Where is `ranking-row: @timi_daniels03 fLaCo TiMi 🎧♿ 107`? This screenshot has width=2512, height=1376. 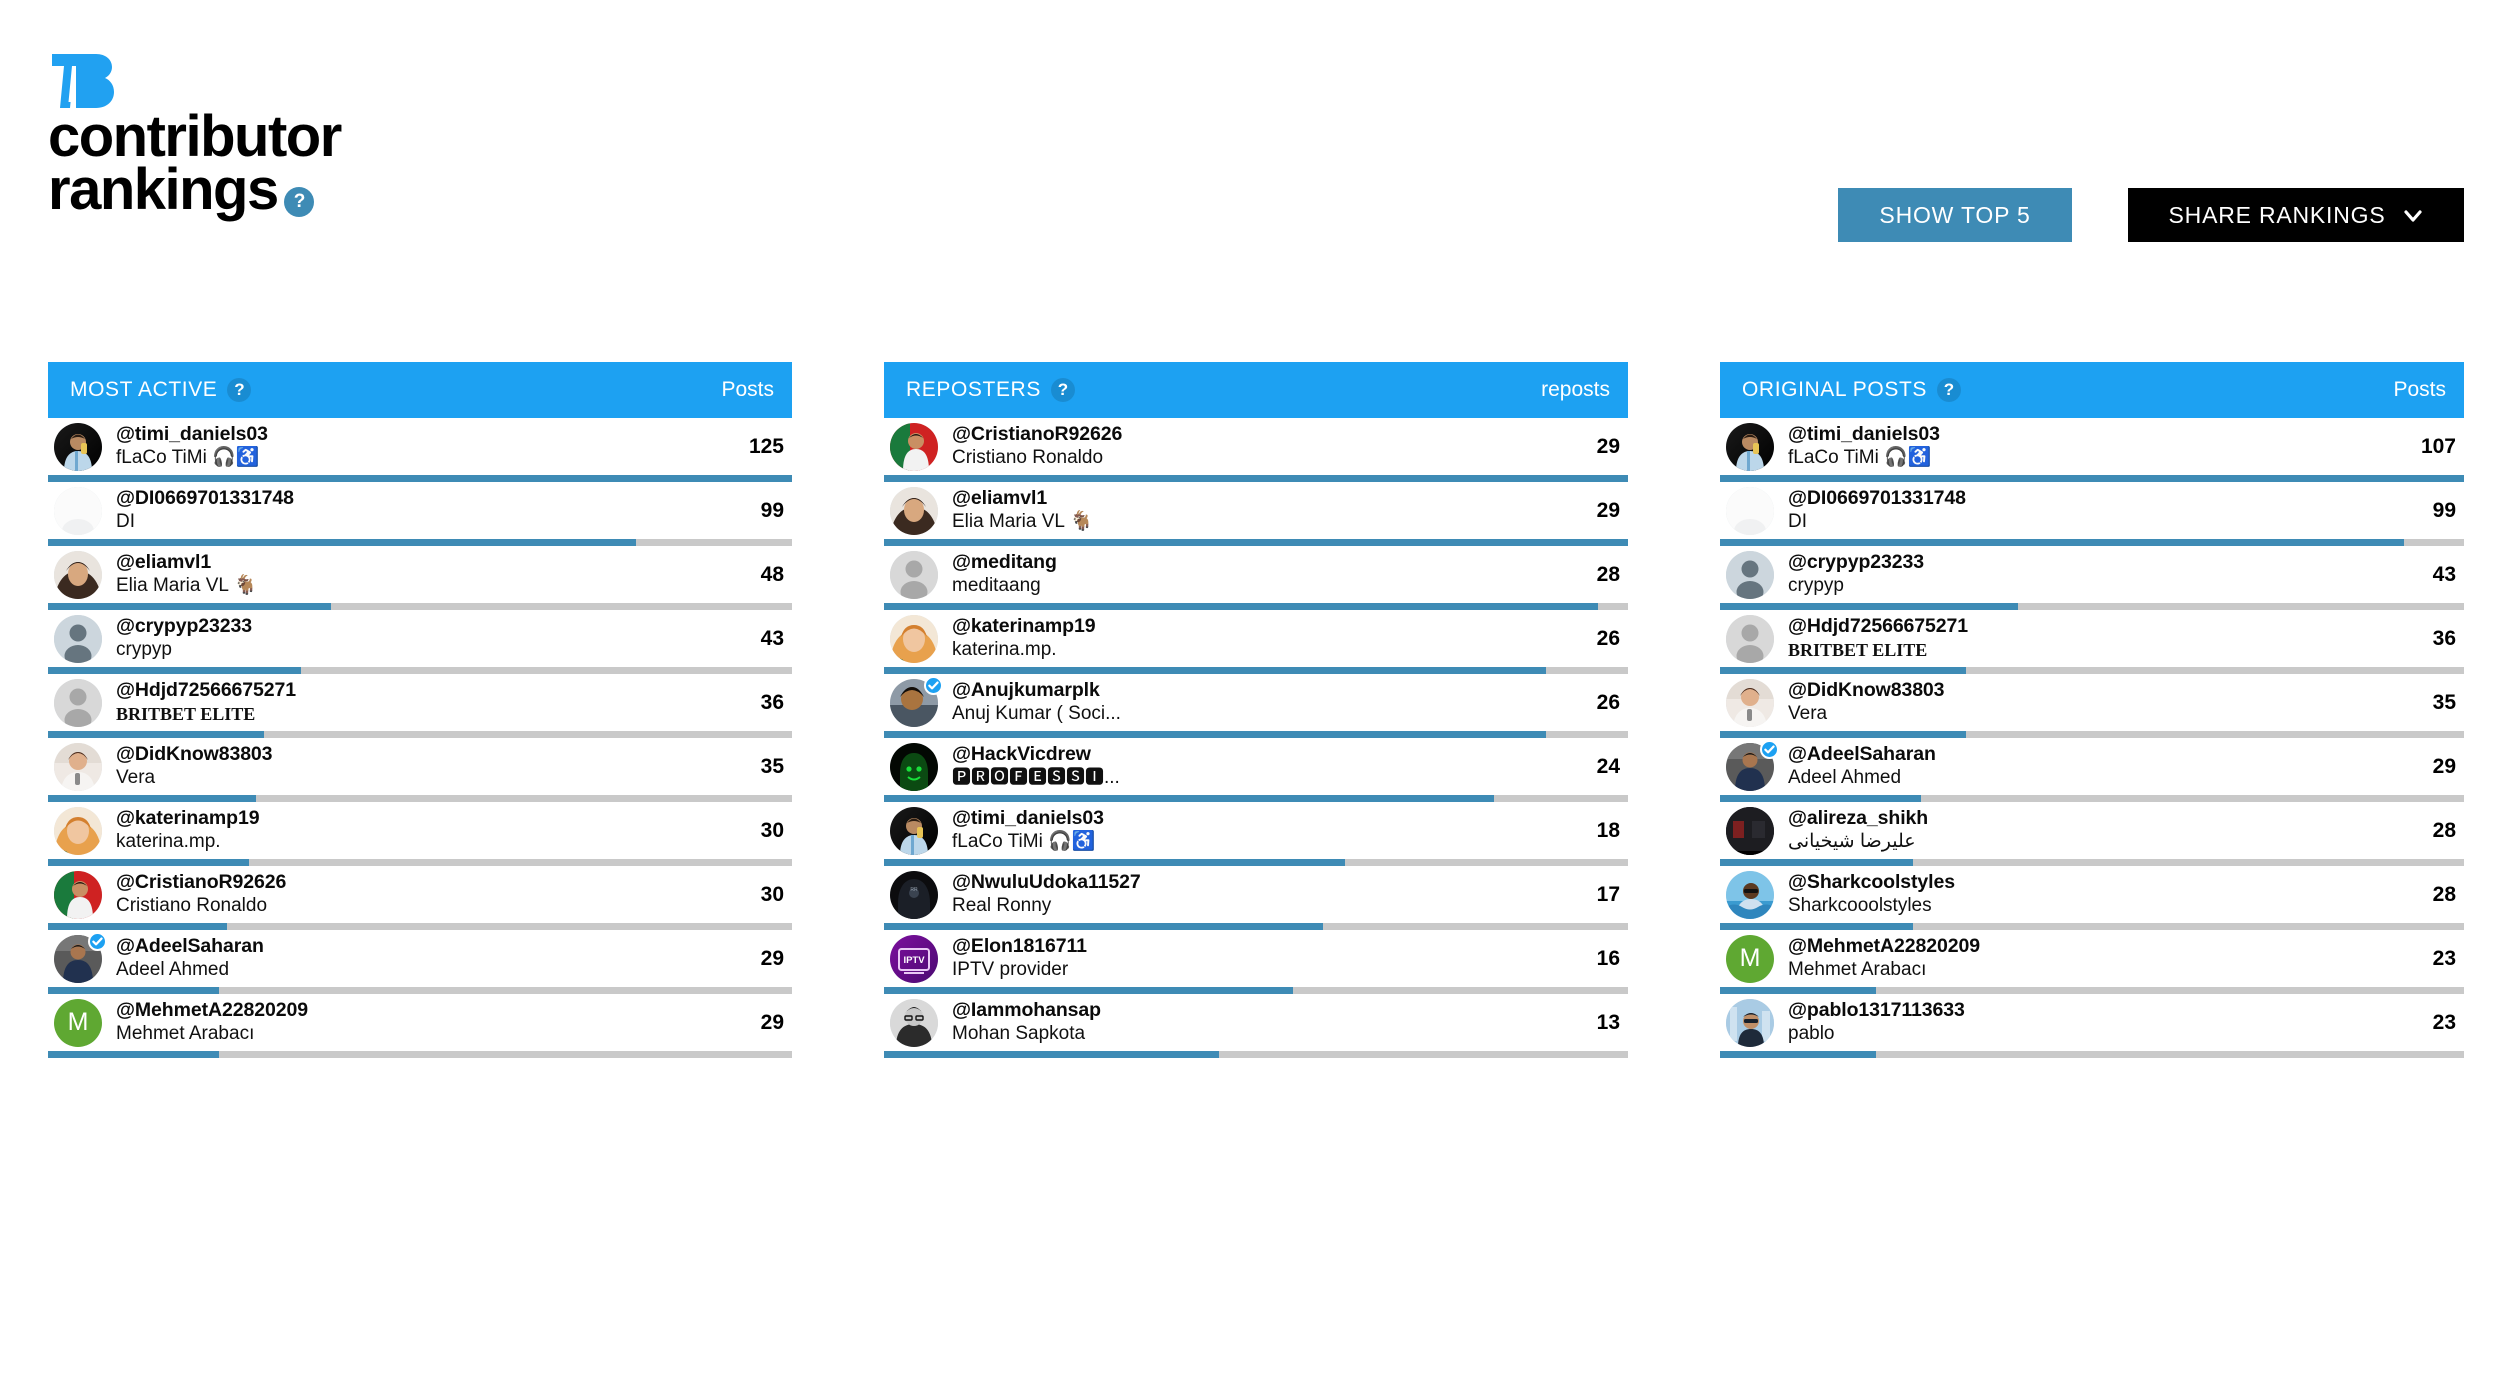
ranking-row: @timi_daniels03 fLaCo TiMi 🎧♿ 107 is located at coordinates (2092, 446).